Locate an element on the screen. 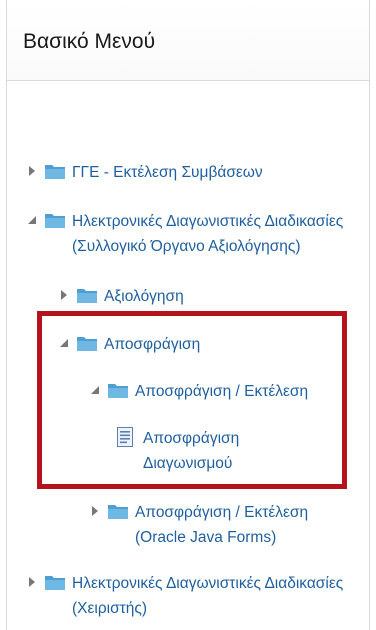 The width and height of the screenshot is (376, 630). tree-item-gge-contract-execution: ΓΓΕ - Εκτέλεση Συμβάσεων is located at coordinates (144, 172).